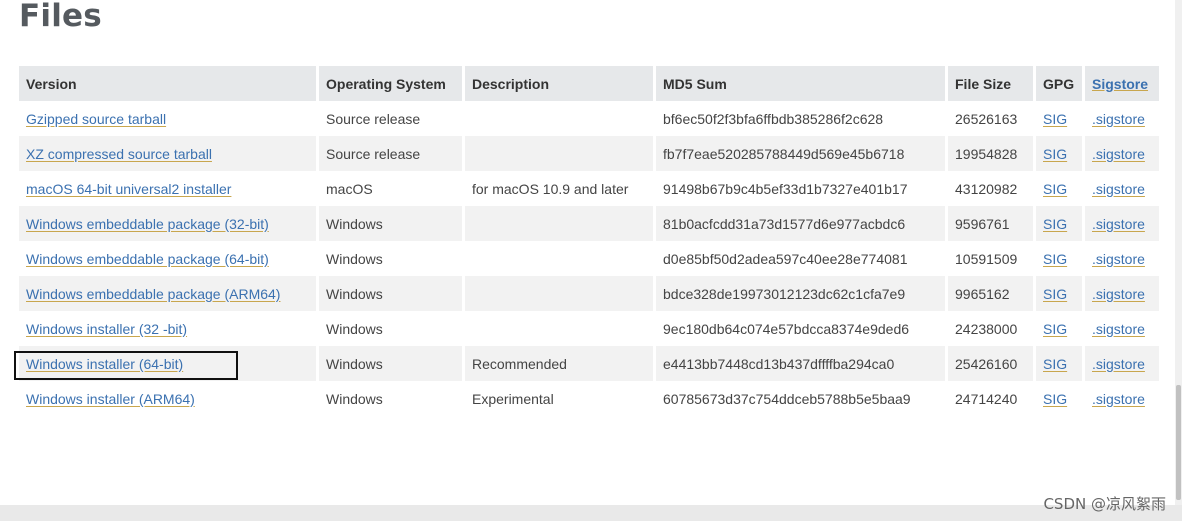 Image resolution: width=1182 pixels, height=521 pixels. Describe the element at coordinates (392, 83) in the screenshot. I see `column-header-os: Operating System` at that location.